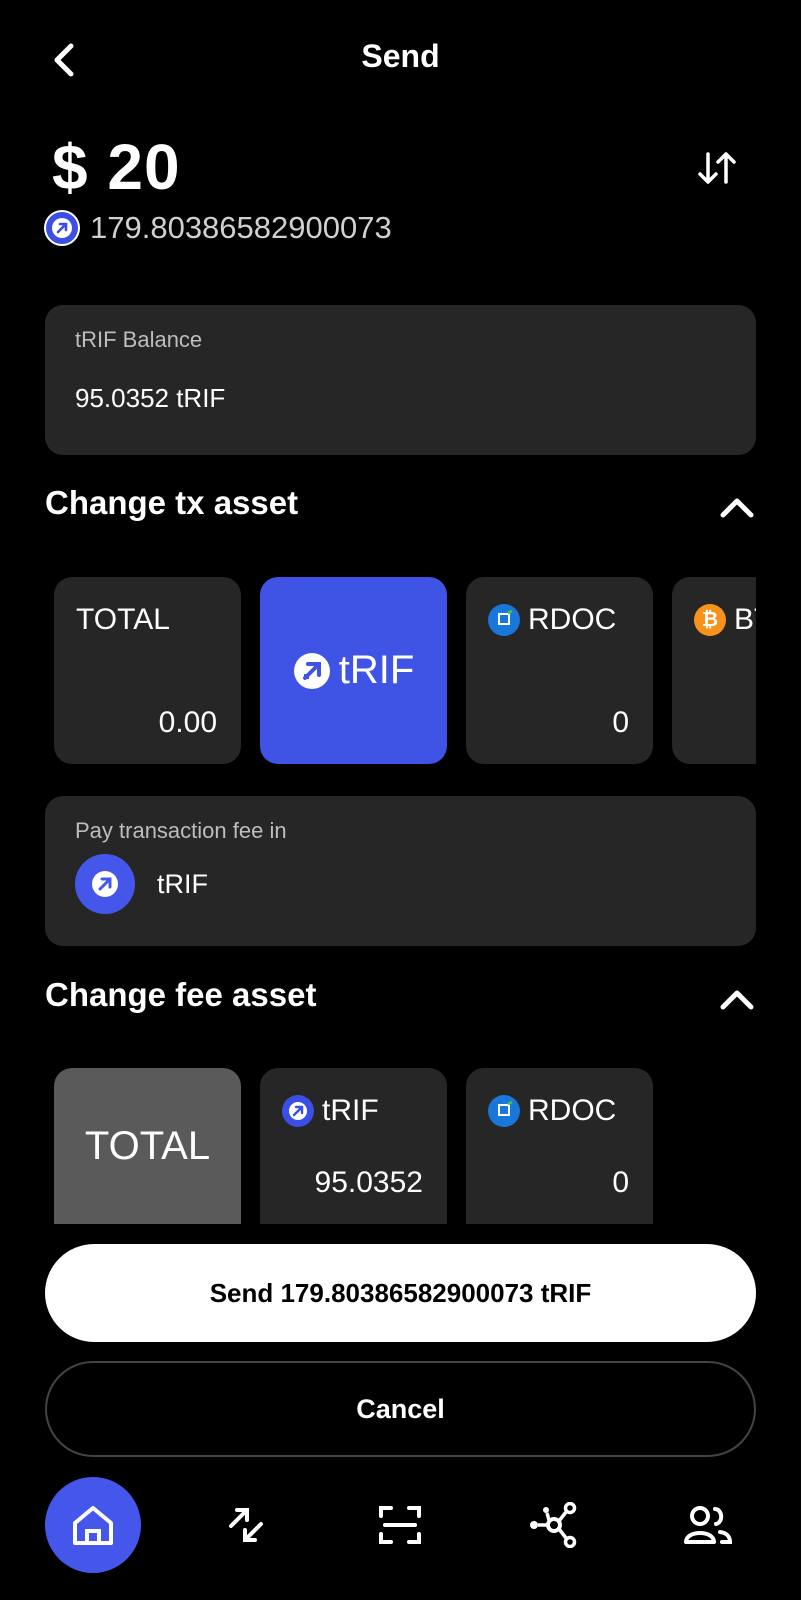 This screenshot has height=1600, width=801. I want to click on contacts-icon, so click(708, 1525).